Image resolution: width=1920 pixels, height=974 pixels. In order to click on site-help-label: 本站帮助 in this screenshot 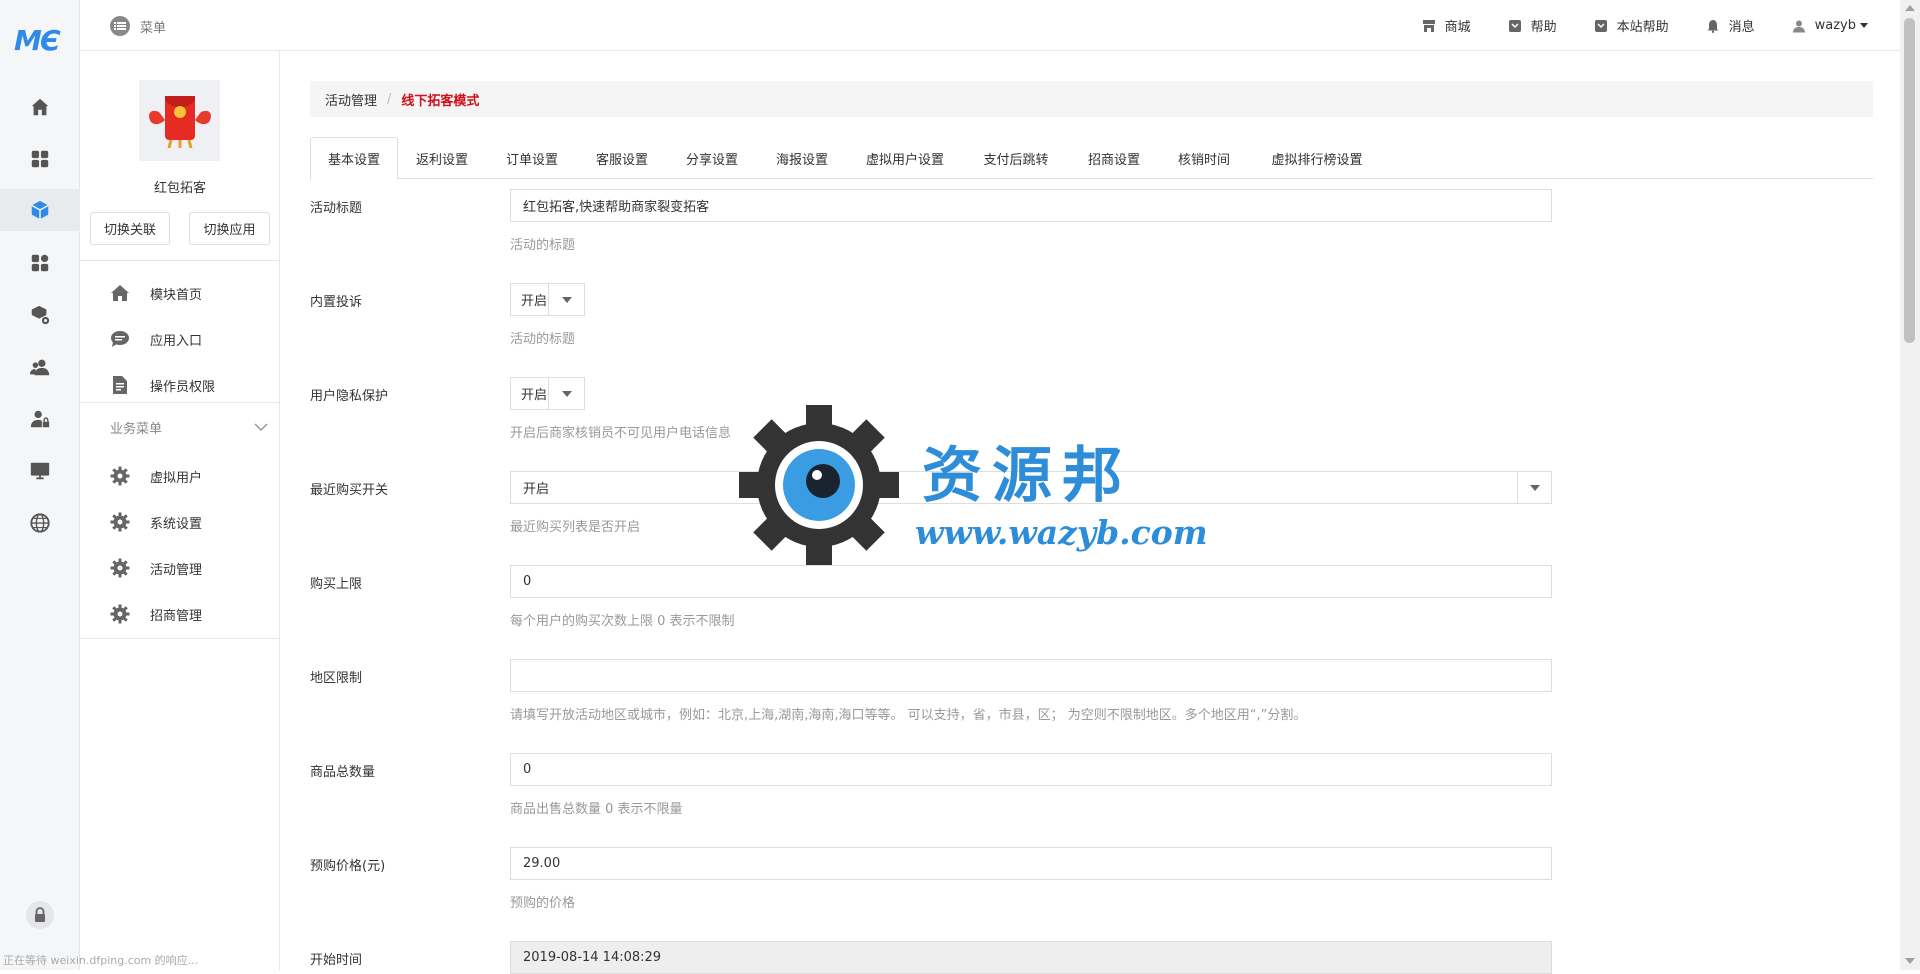, I will do `click(1642, 27)`.